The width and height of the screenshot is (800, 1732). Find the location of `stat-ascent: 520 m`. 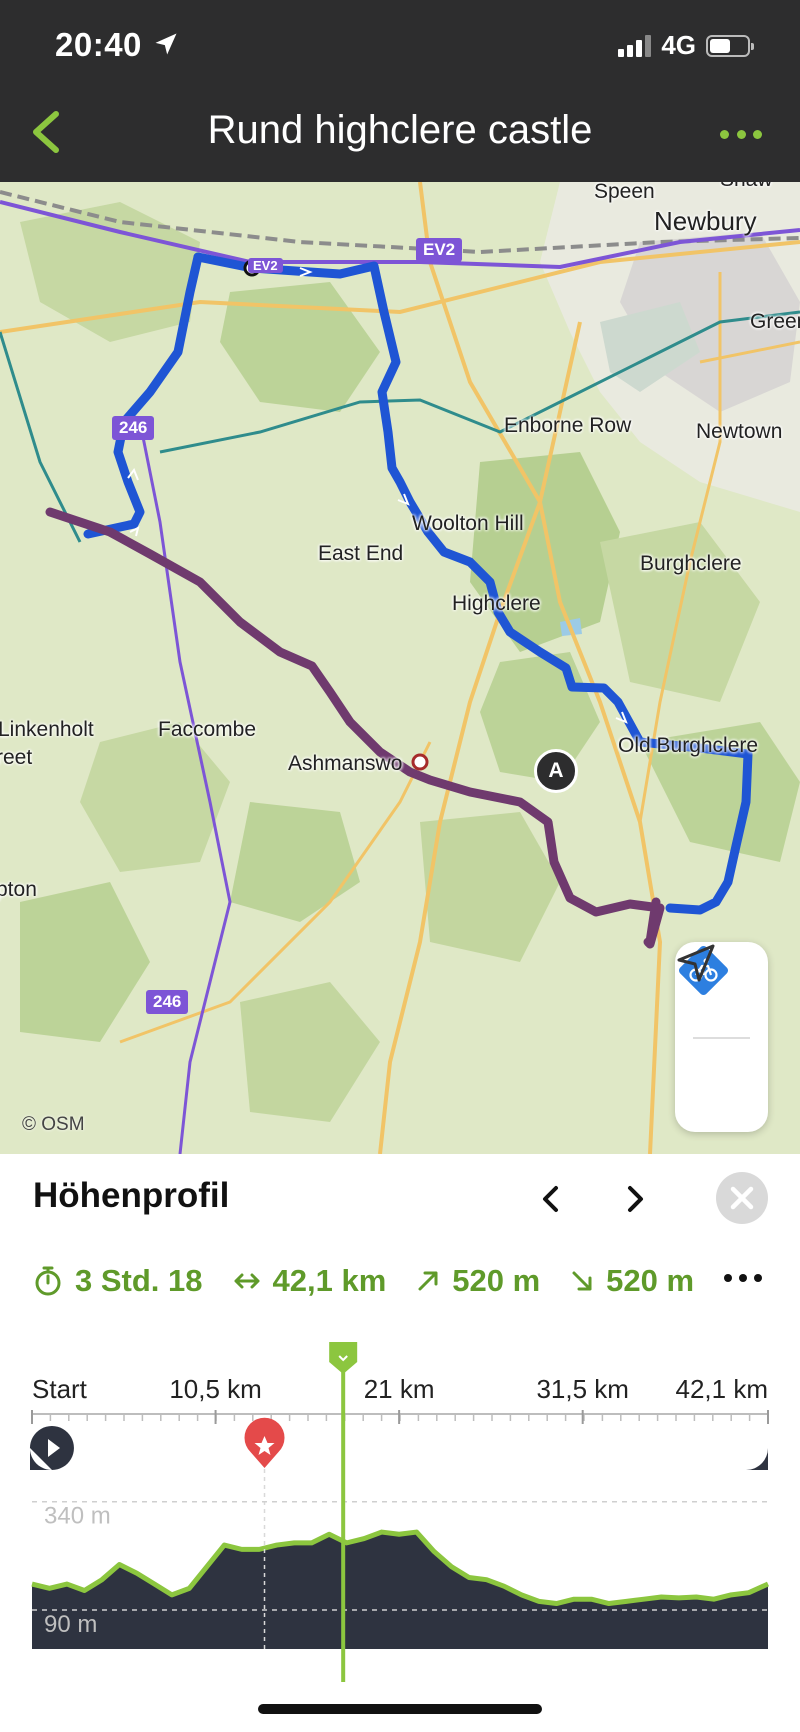

stat-ascent: 520 m is located at coordinates (478, 1281).